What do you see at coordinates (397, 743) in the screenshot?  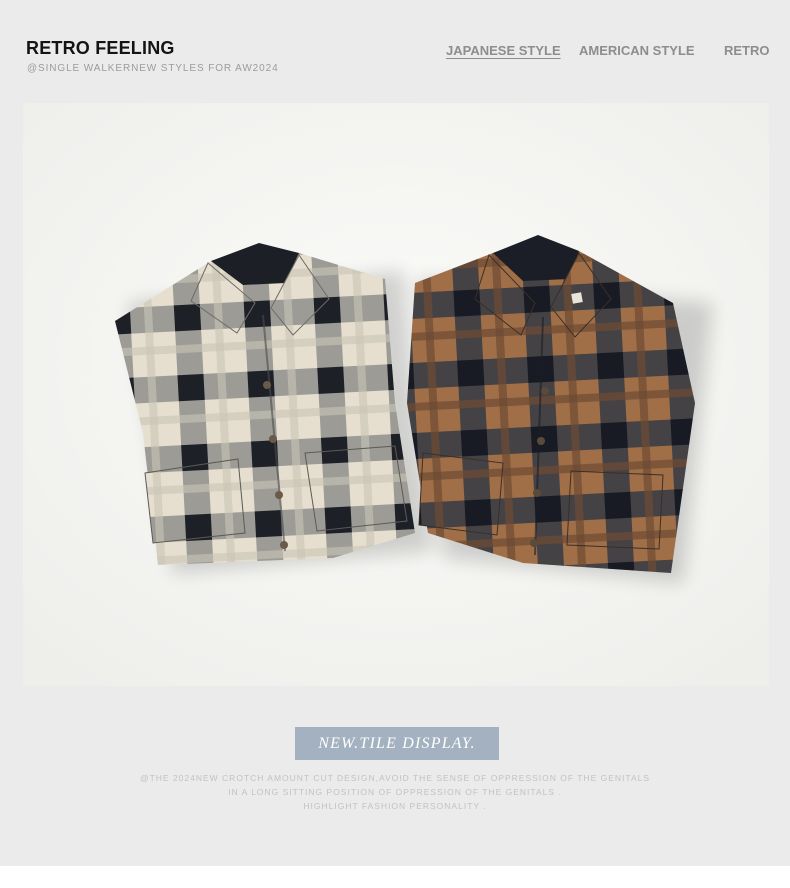 I see `new-tile-display-badge: NEW.TILE DISPLAY.` at bounding box center [397, 743].